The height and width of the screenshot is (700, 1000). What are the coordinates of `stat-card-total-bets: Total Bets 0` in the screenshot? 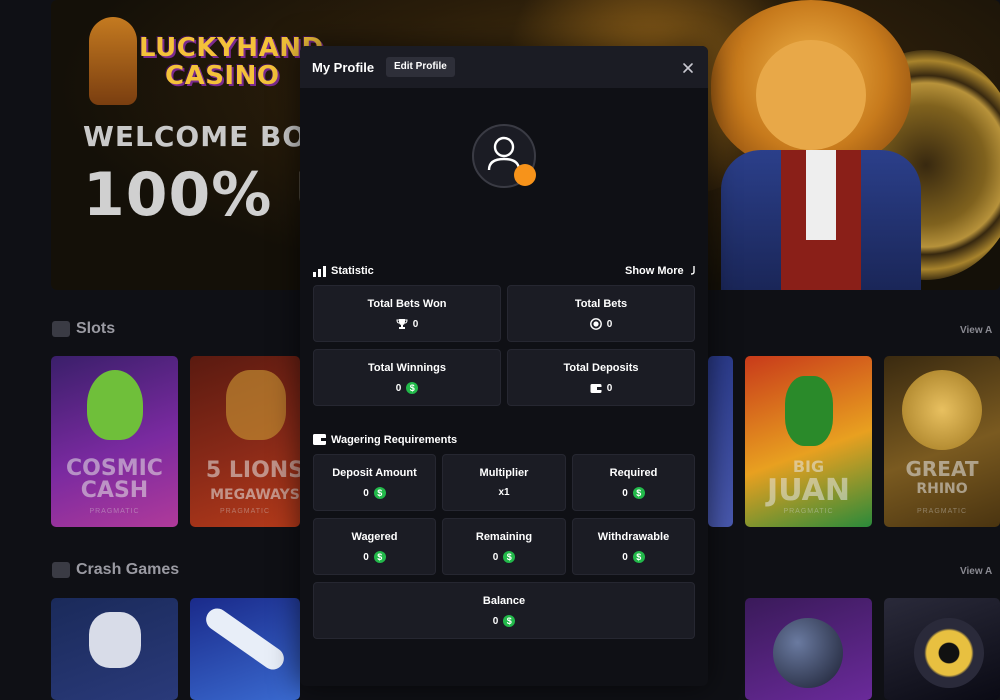 It's located at (601, 313).